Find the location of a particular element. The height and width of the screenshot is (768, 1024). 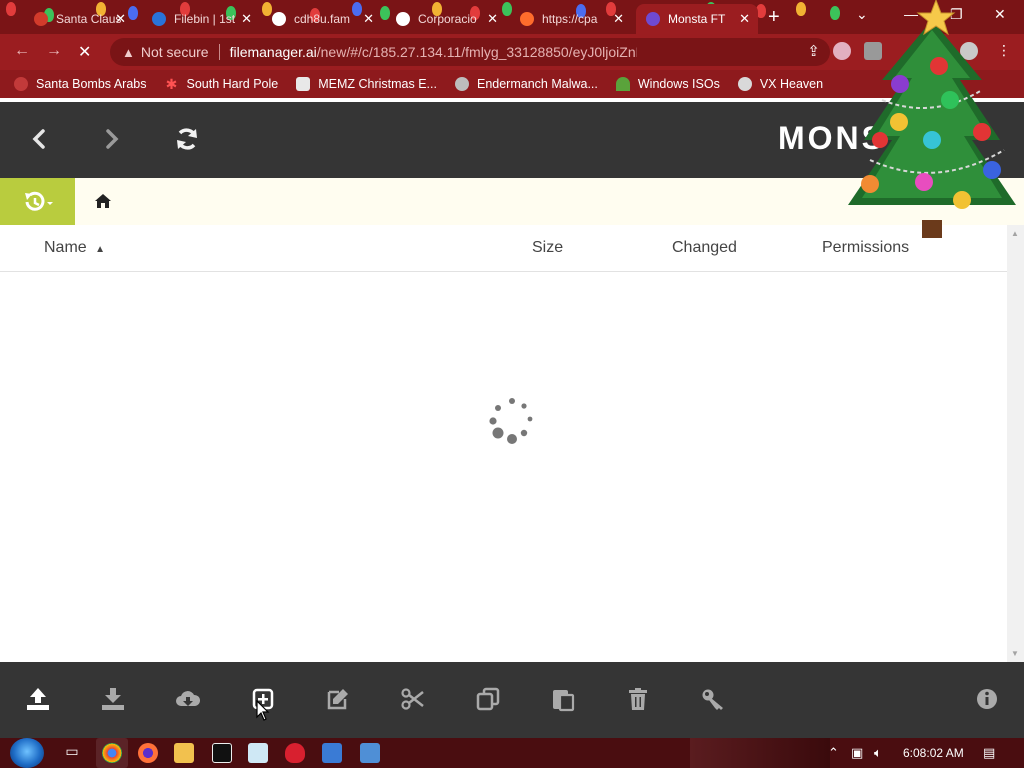

bookmark-label: South Hard Pole is located at coordinates (232, 84).